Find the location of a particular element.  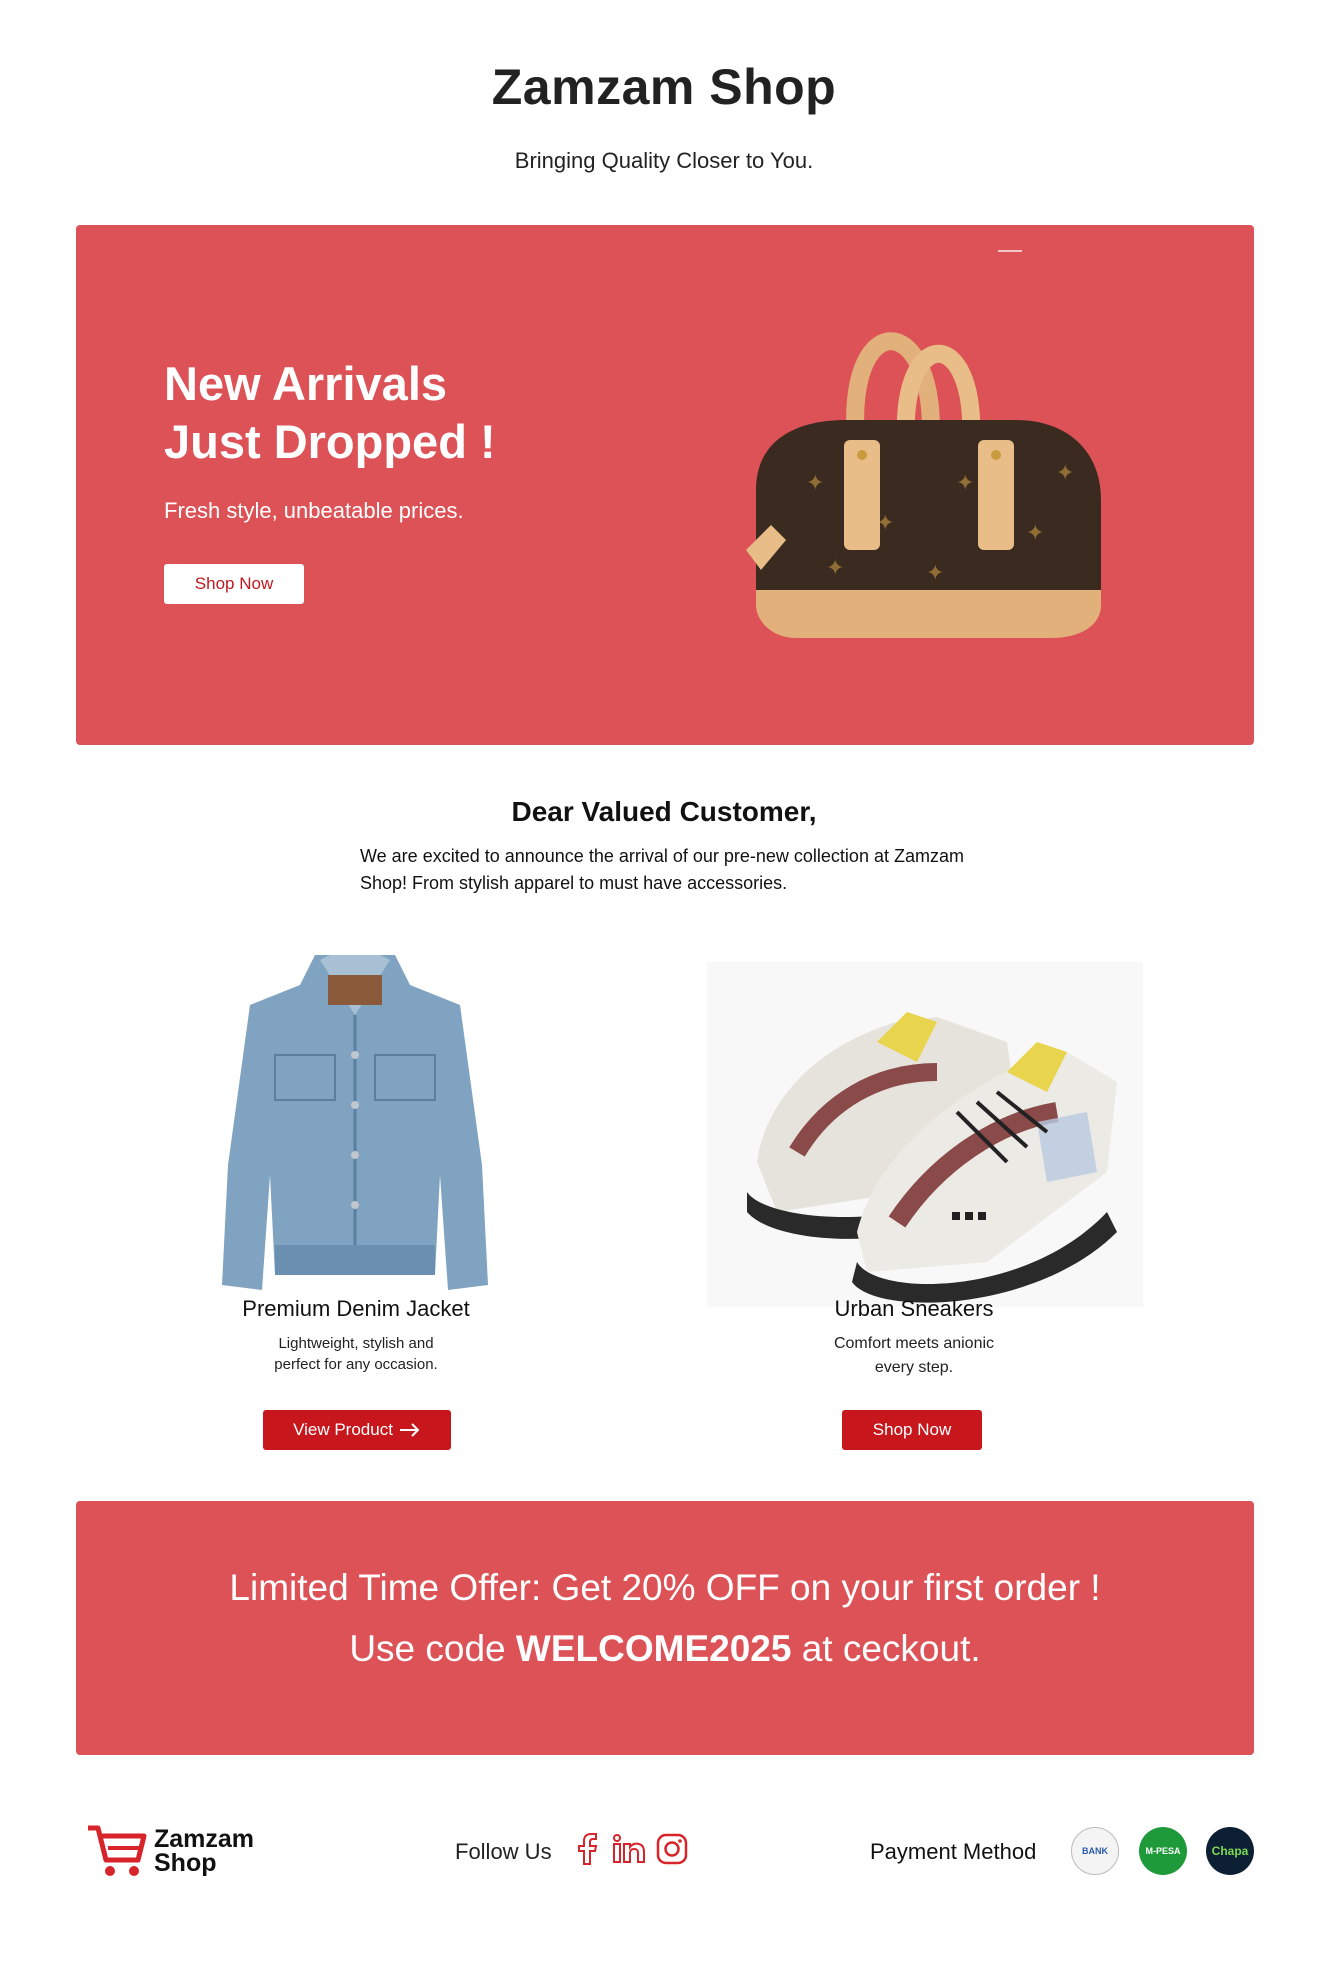

footer-logo-text: Zamzam Shop is located at coordinates (204, 1851).